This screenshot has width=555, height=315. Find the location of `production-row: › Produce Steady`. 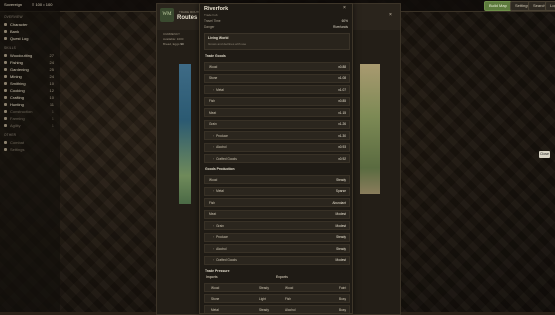

production-row: › Produce Steady is located at coordinates (277, 237).